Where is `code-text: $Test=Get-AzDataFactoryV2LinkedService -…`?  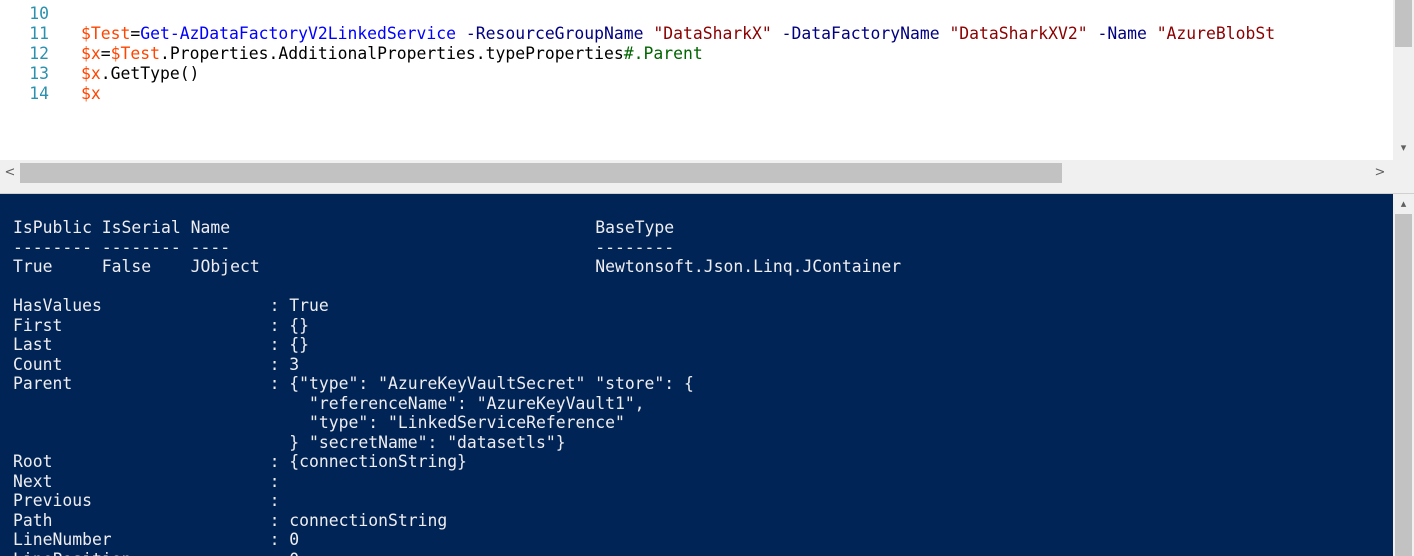
code-text: $Test=Get-AzDataFactoryV2LinkedService -… is located at coordinates (678, 34).